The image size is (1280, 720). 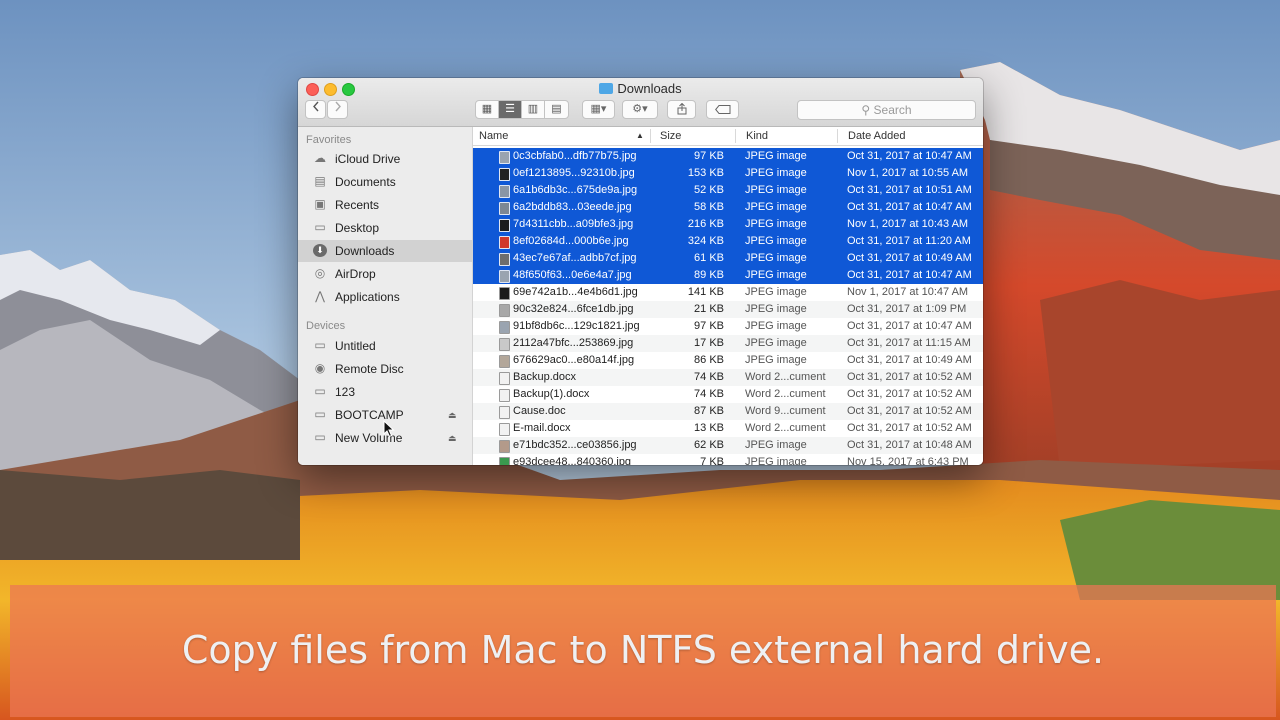 I want to click on list-view-button: ☰, so click(x=510, y=109).